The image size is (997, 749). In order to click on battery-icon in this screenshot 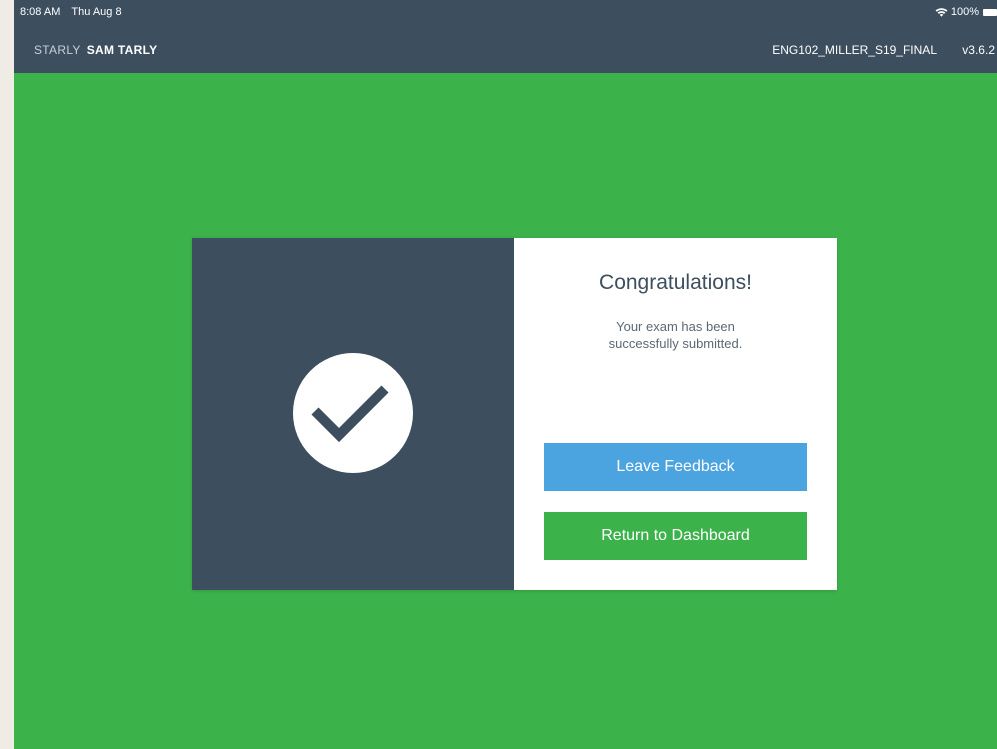, I will do `click(990, 12)`.